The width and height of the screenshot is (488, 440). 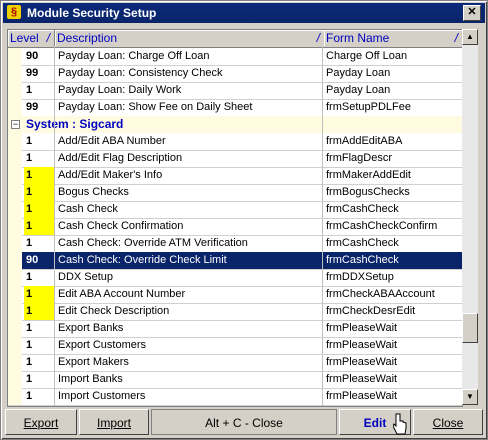 I want to click on description-cell: Export Banks, so click(x=91, y=328).